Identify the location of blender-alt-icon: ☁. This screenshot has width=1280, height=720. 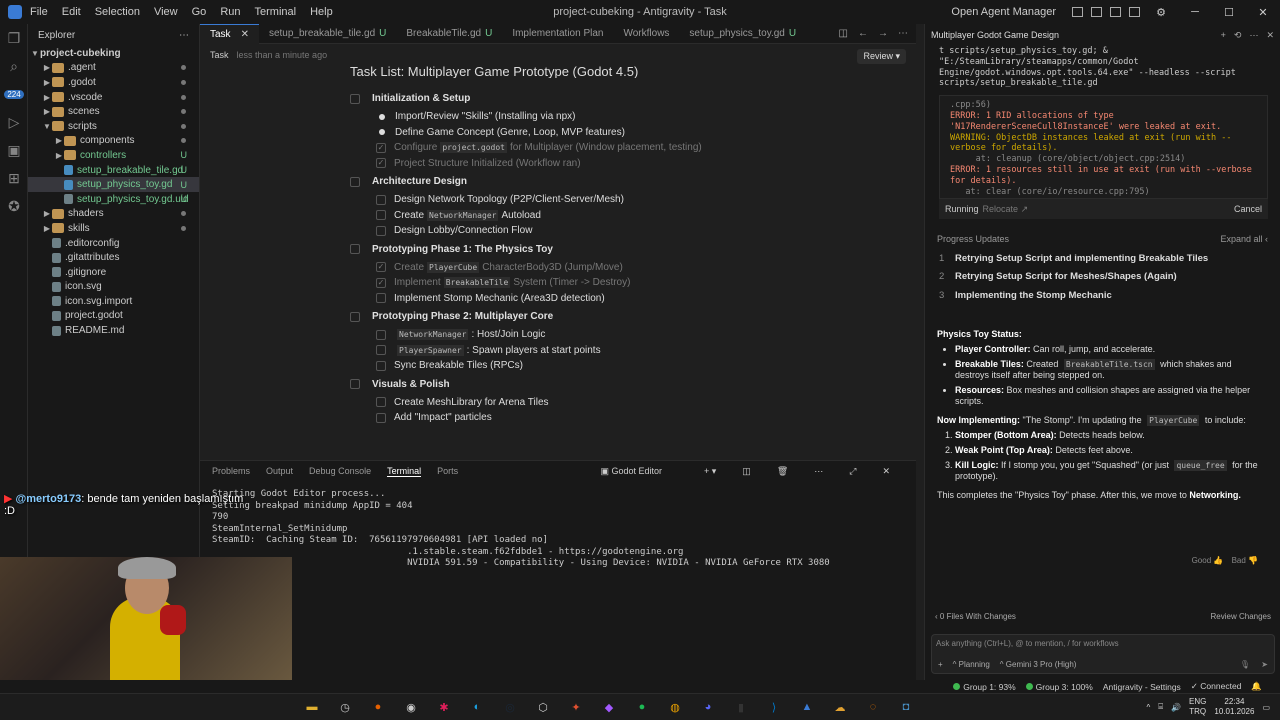
(840, 707).